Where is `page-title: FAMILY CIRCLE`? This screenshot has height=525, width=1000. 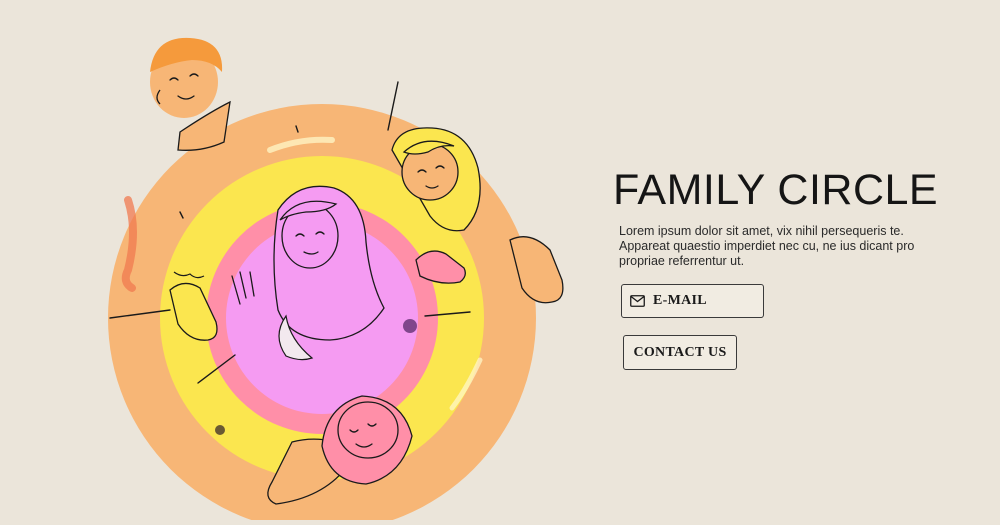 page-title: FAMILY CIRCLE is located at coordinates (776, 190).